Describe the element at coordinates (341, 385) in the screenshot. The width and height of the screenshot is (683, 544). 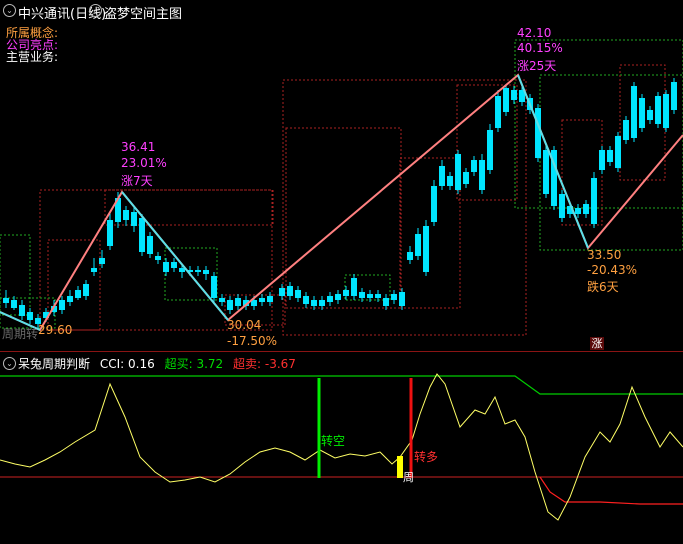
I see `overbought-line` at that location.